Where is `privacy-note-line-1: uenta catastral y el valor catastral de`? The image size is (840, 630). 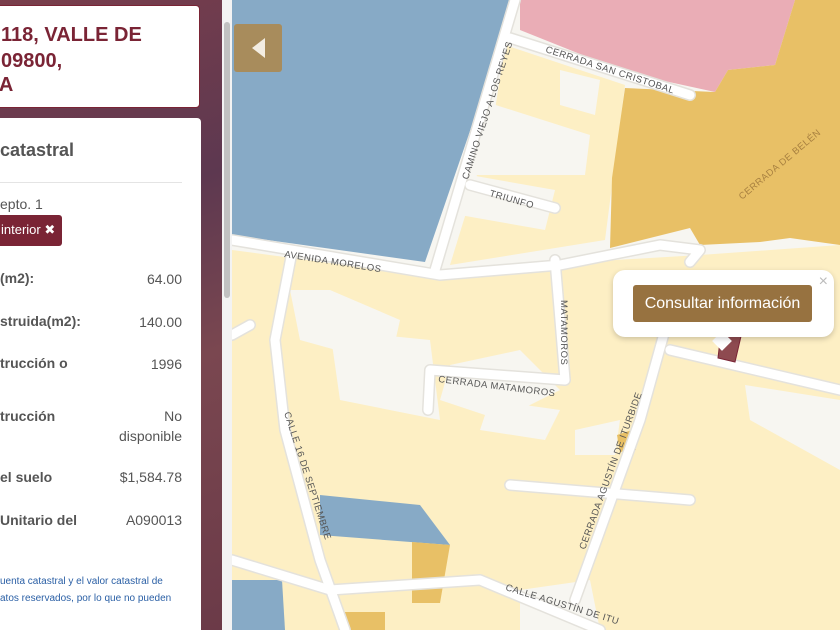
privacy-note-line-1: uenta catastral y el valor catastral de is located at coordinates (81, 581).